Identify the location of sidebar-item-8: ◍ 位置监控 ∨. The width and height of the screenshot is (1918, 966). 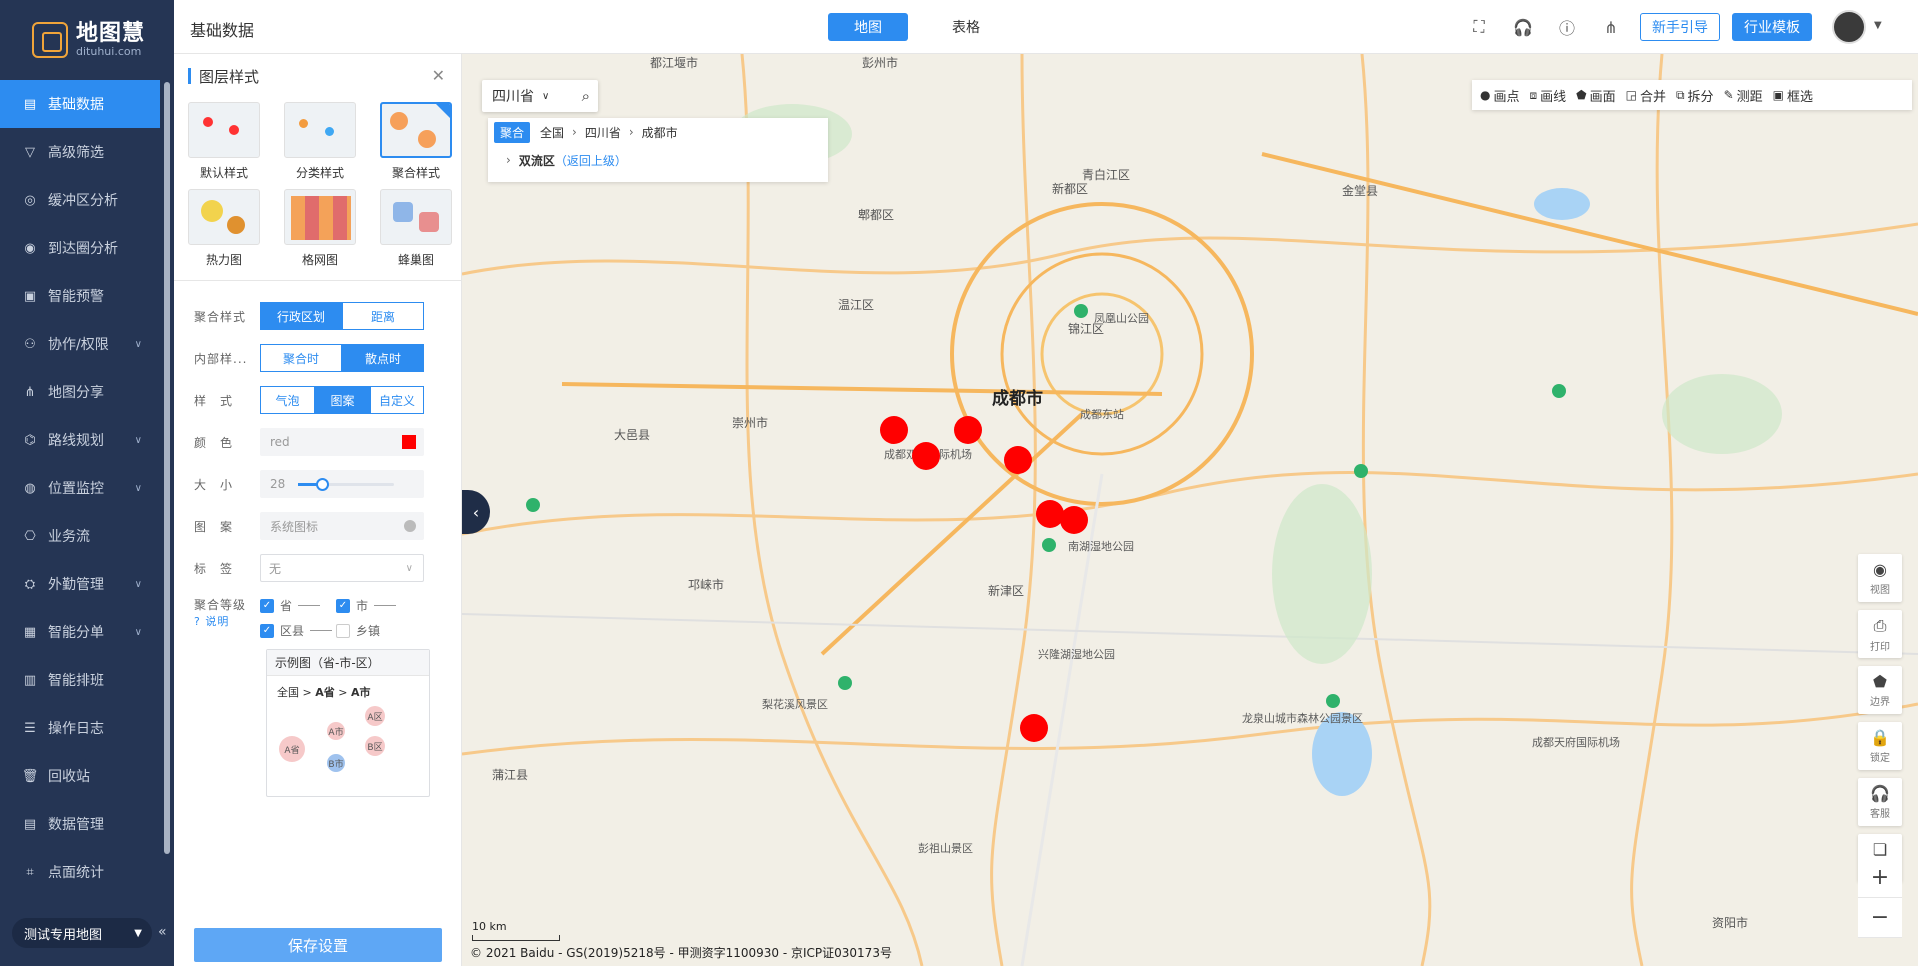
(87, 488).